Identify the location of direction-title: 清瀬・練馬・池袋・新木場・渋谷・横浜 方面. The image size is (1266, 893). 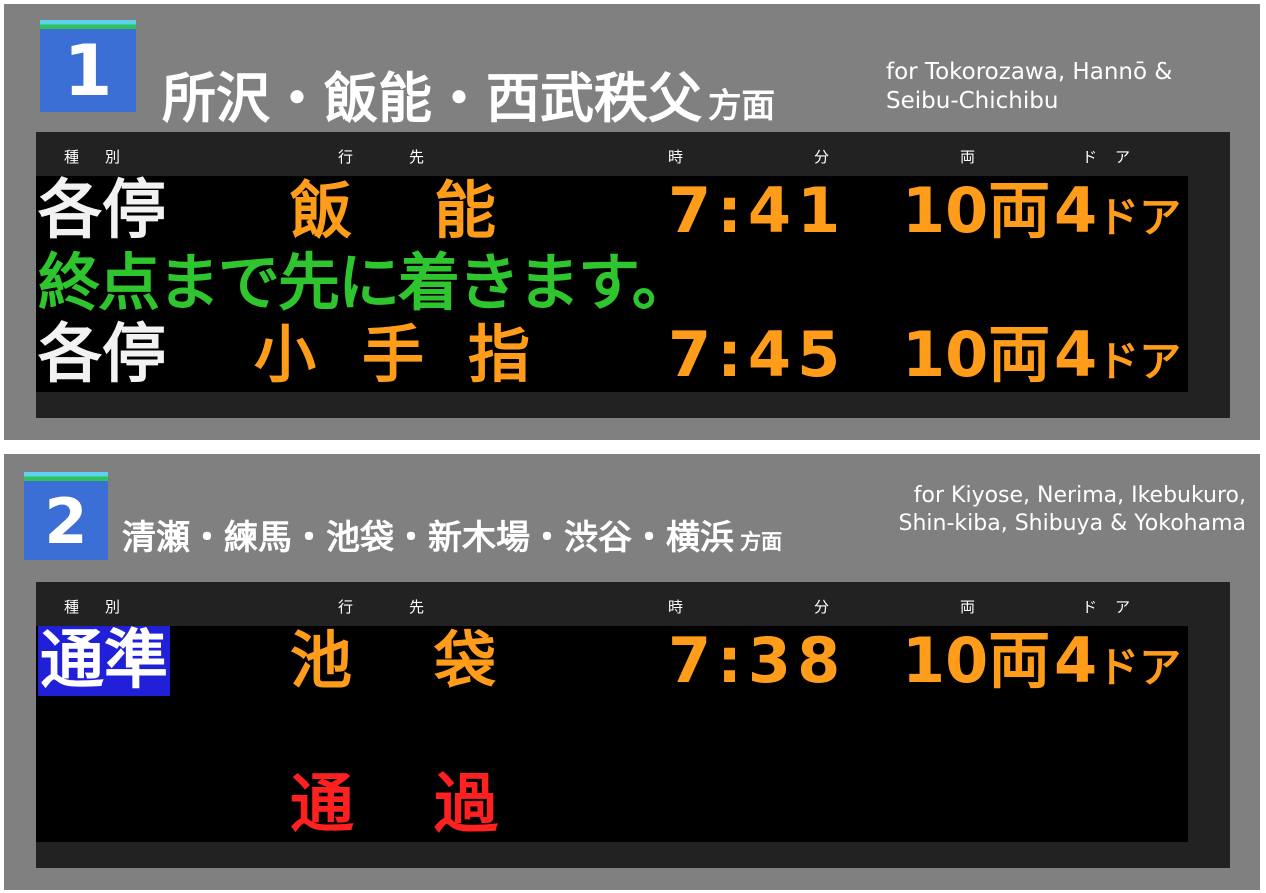
(452, 534).